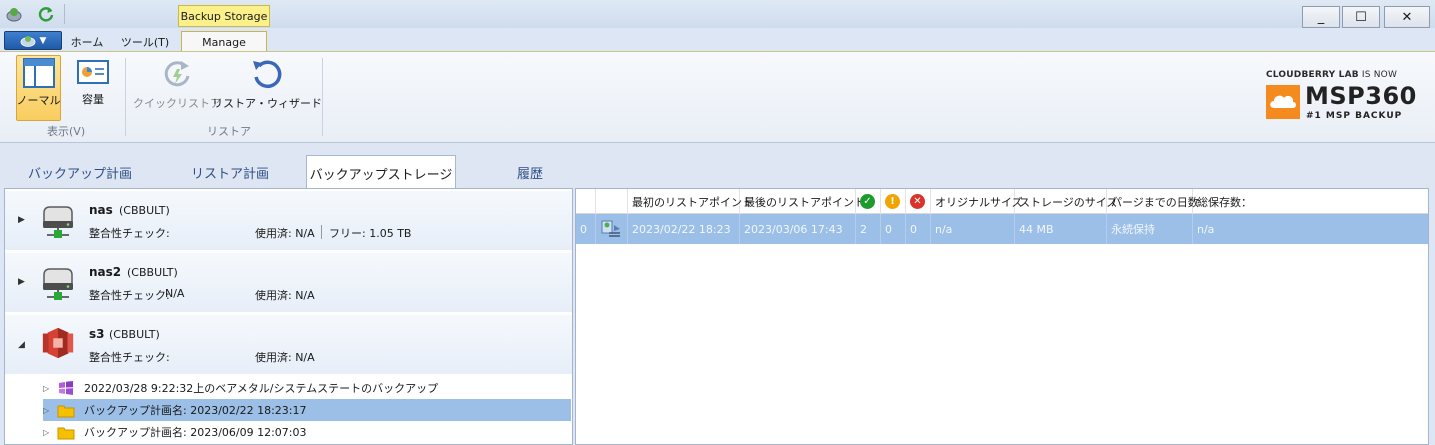 This screenshot has height=445, width=1435. I want to click on maximize-button: ☐, so click(1361, 17).